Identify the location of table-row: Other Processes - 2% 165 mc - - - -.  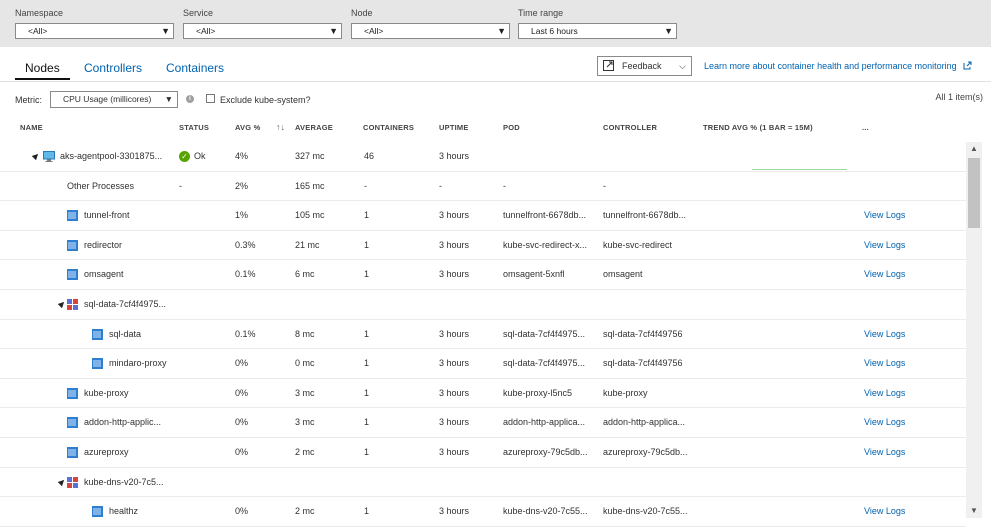
(483, 187).